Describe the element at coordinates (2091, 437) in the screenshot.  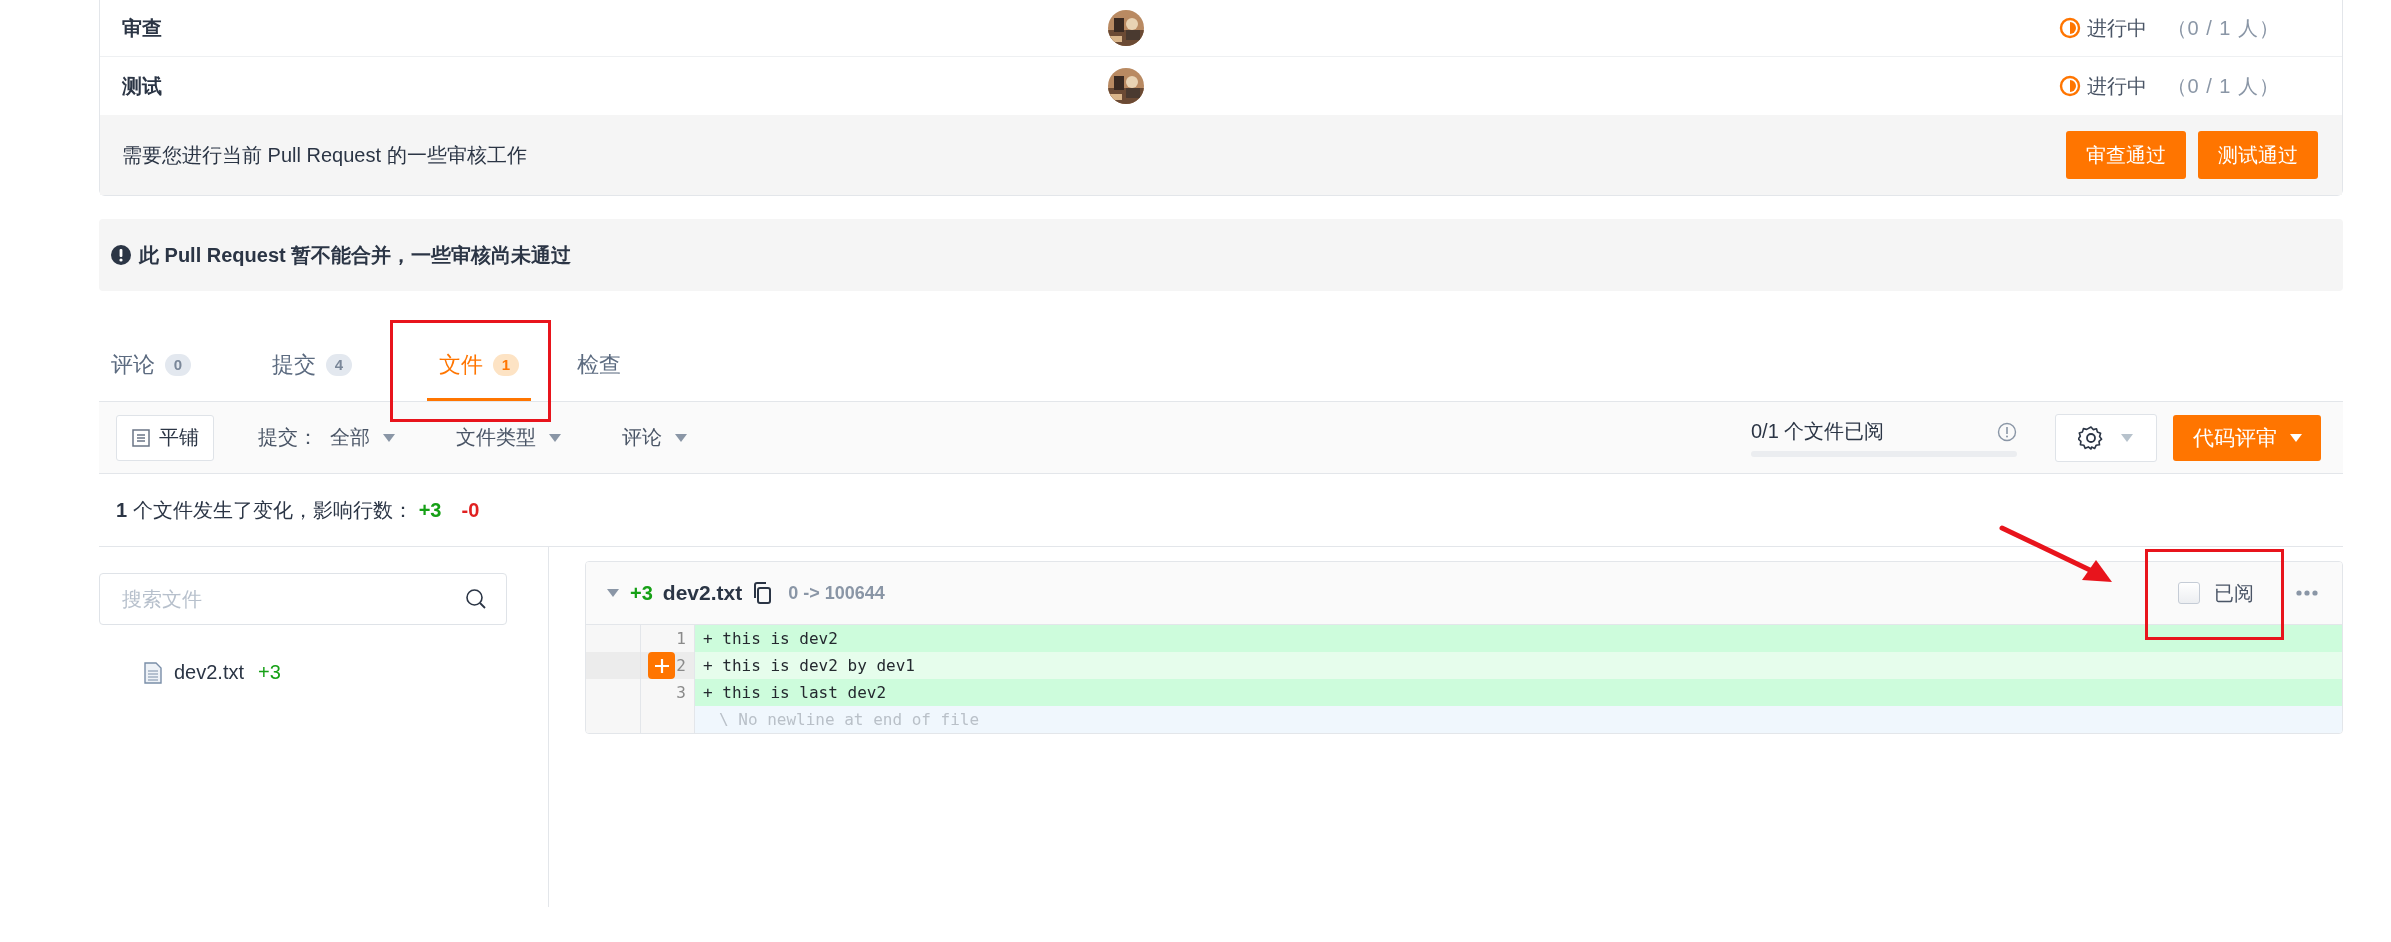
I see `settings-icon` at that location.